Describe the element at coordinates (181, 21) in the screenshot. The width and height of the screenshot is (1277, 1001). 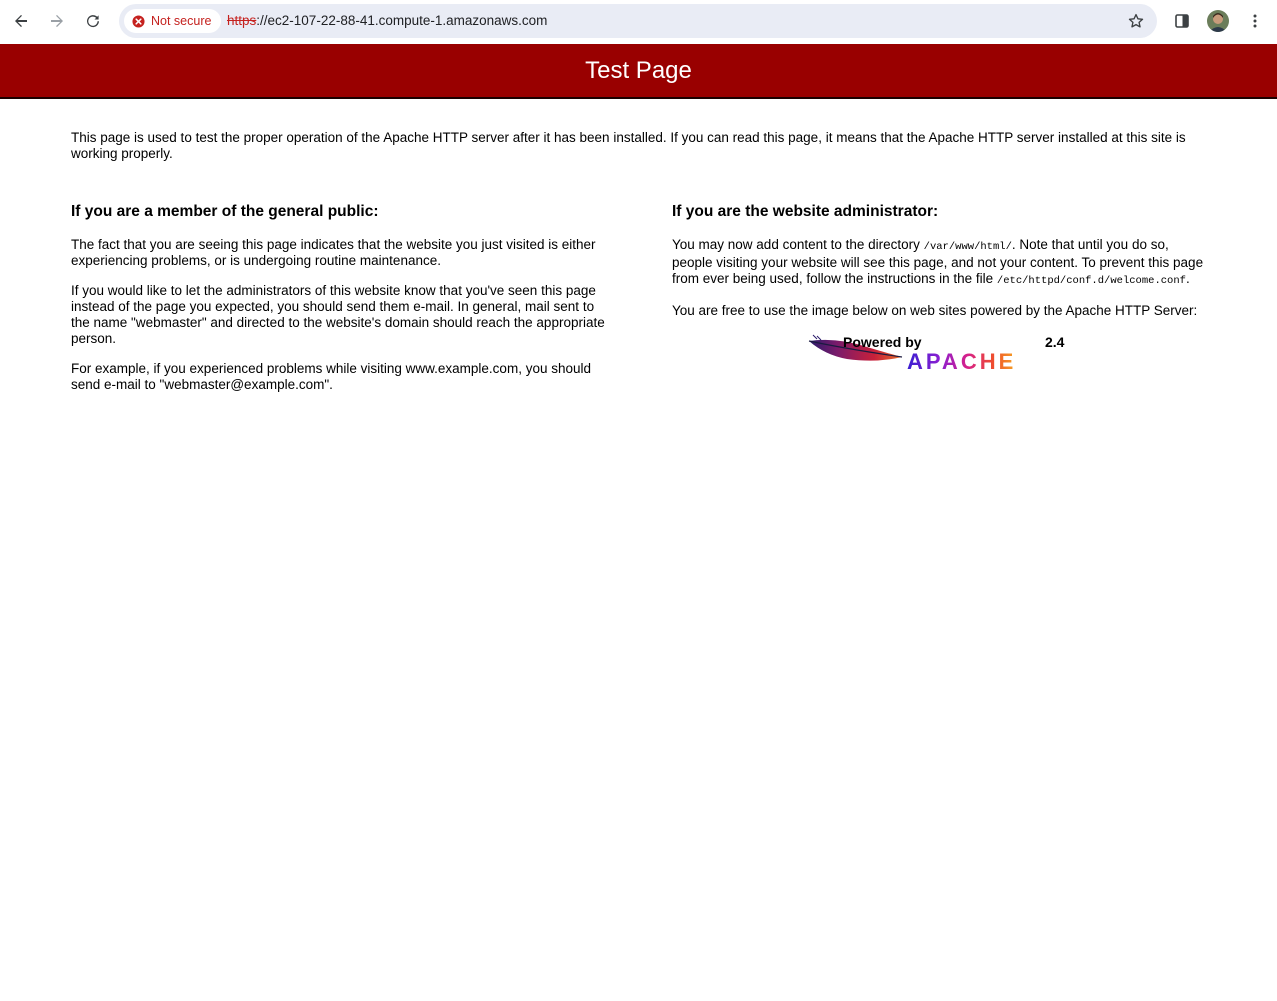
I see `security-label: Not secure` at that location.